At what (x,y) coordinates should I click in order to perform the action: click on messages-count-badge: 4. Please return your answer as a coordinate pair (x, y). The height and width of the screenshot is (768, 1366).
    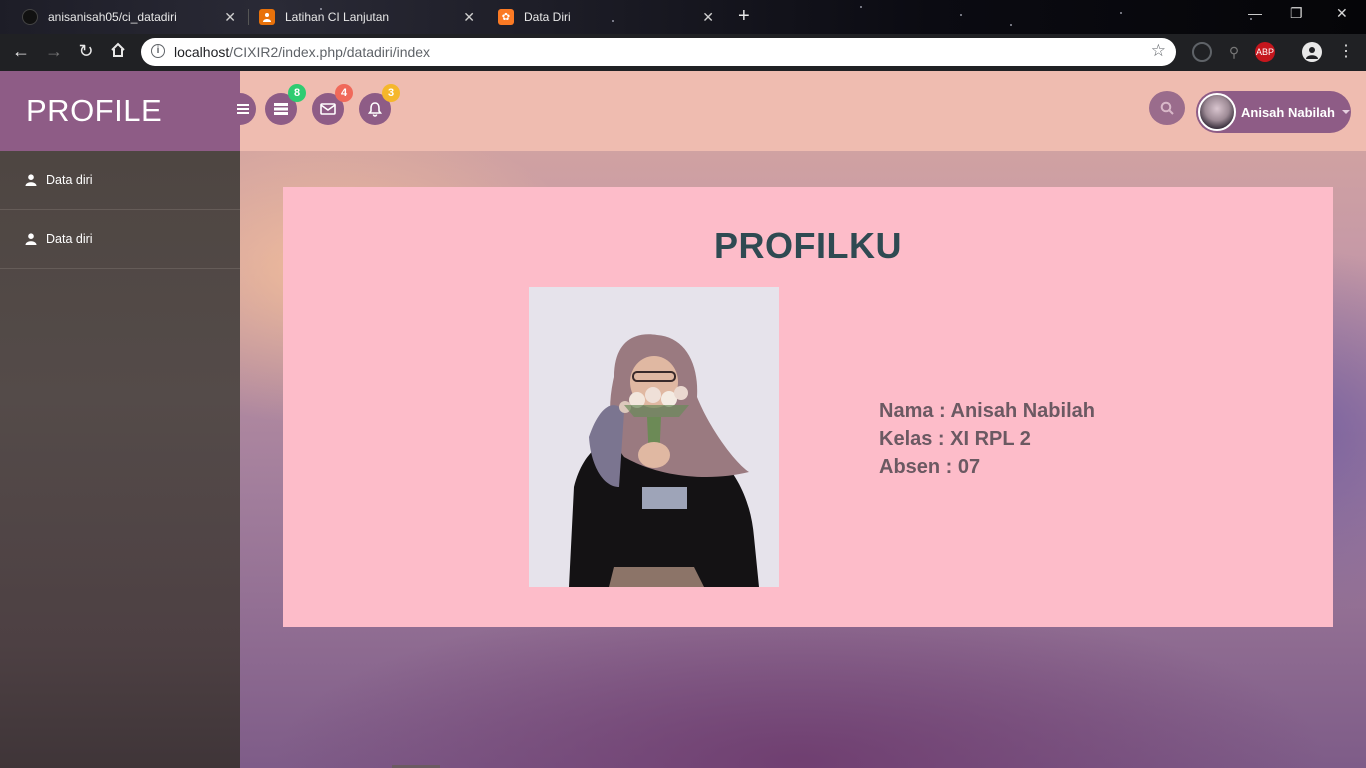
    Looking at the image, I should click on (344, 93).